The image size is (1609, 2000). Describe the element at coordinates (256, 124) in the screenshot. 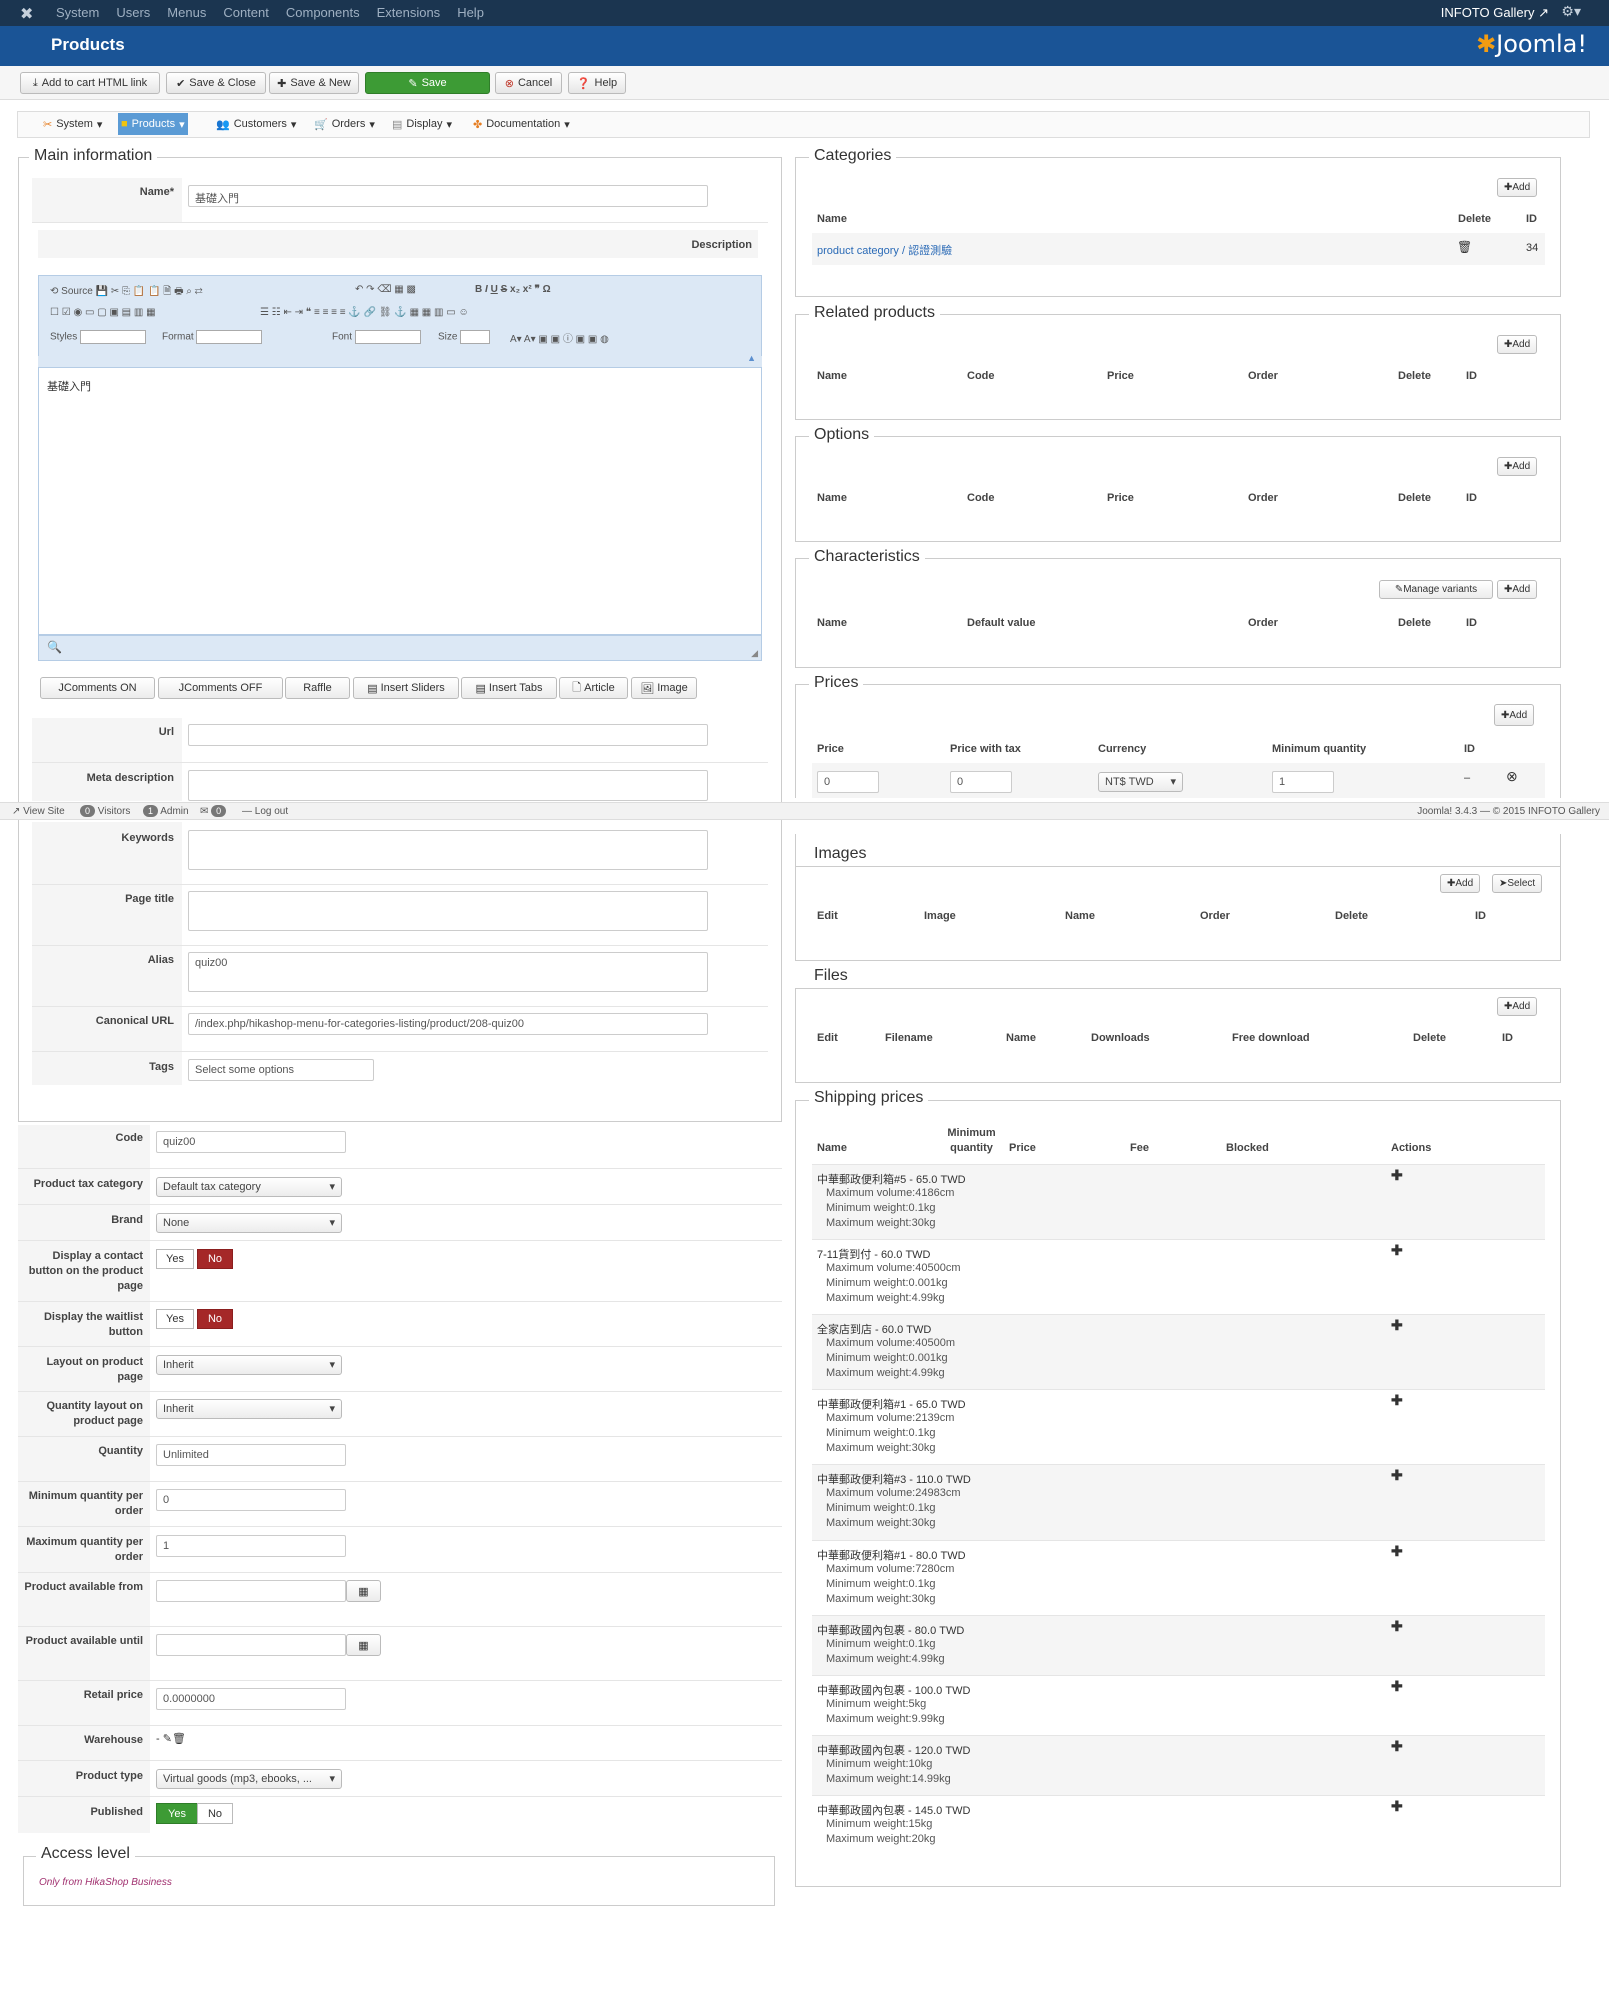

I see `hs-menu-customers: 👥 Customers ▾` at that location.